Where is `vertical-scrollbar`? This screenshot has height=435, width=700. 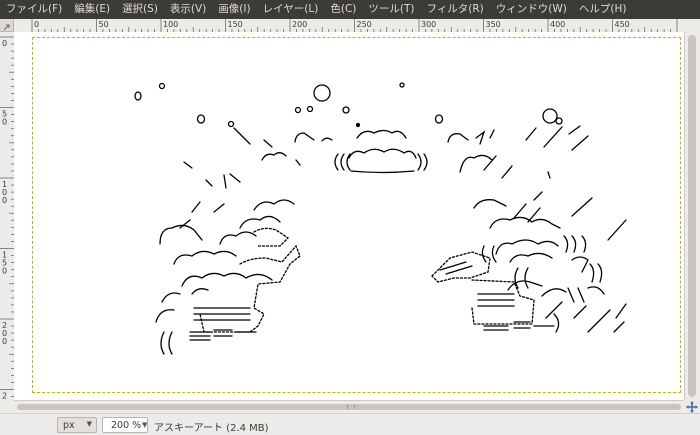 vertical-scrollbar is located at coordinates (692, 216).